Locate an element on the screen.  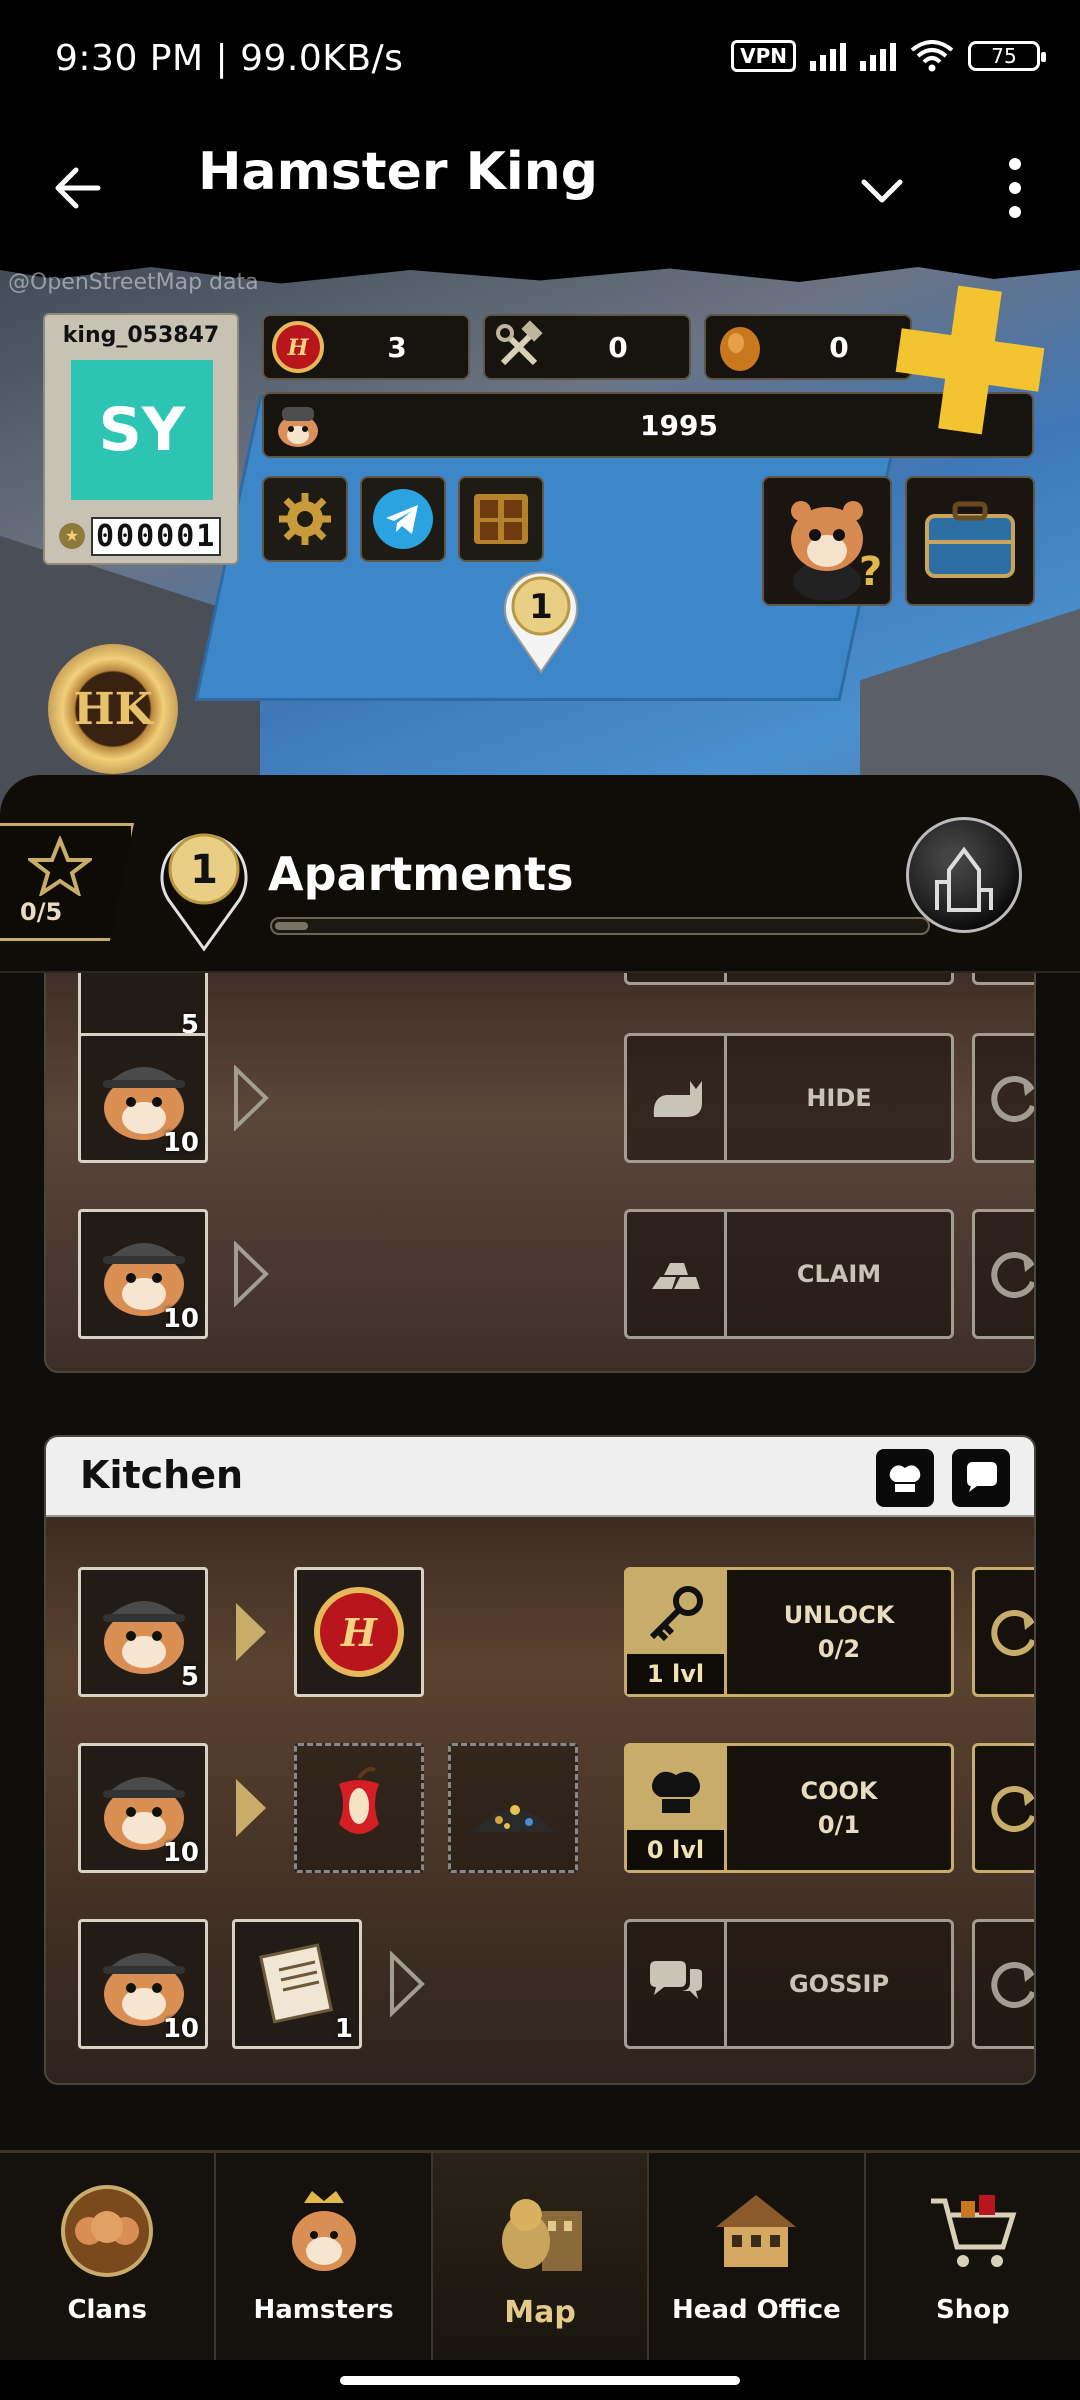
nav-map: Map is located at coordinates (541, 2256).